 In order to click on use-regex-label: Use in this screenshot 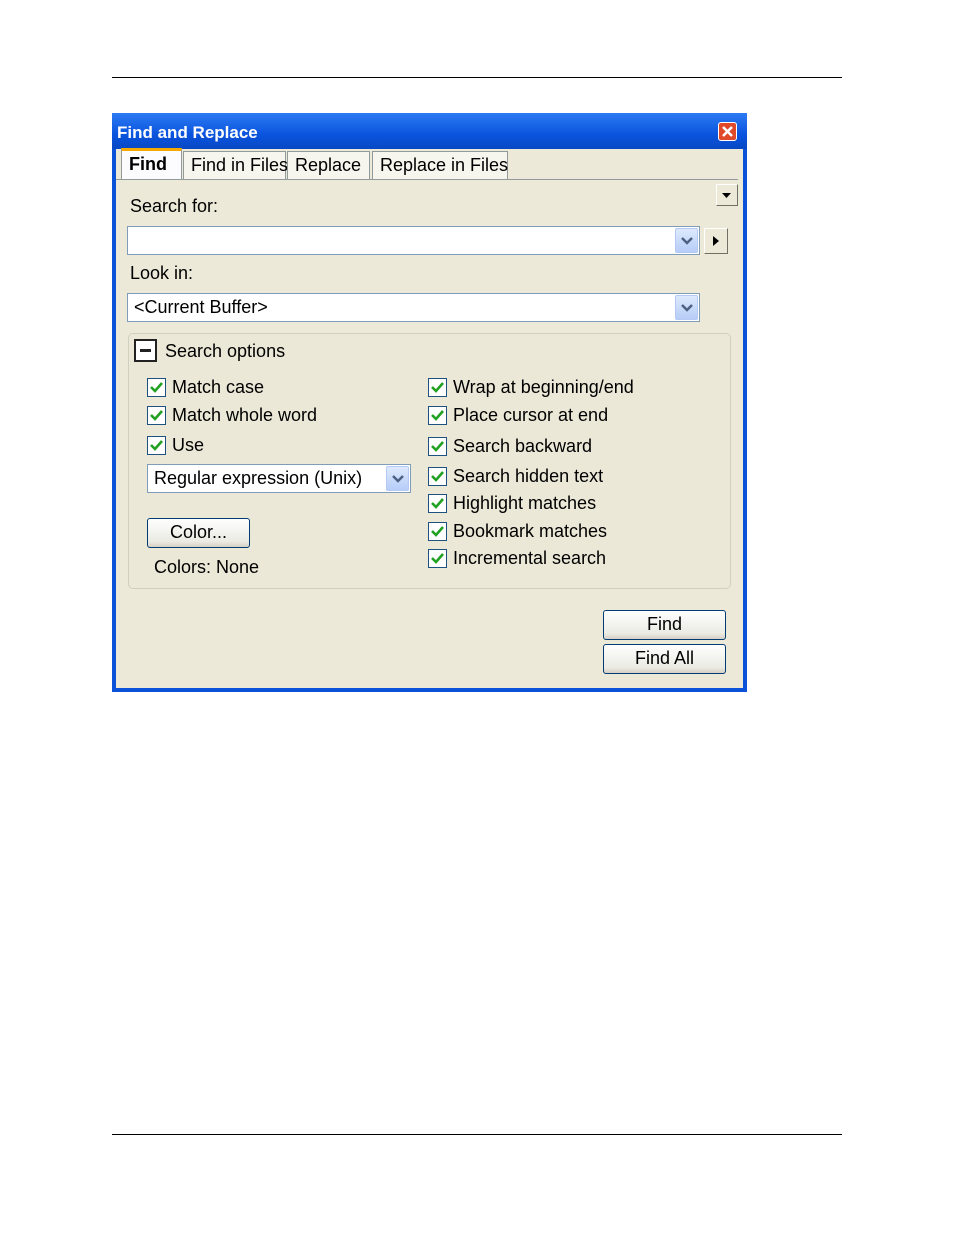, I will do `click(188, 445)`.